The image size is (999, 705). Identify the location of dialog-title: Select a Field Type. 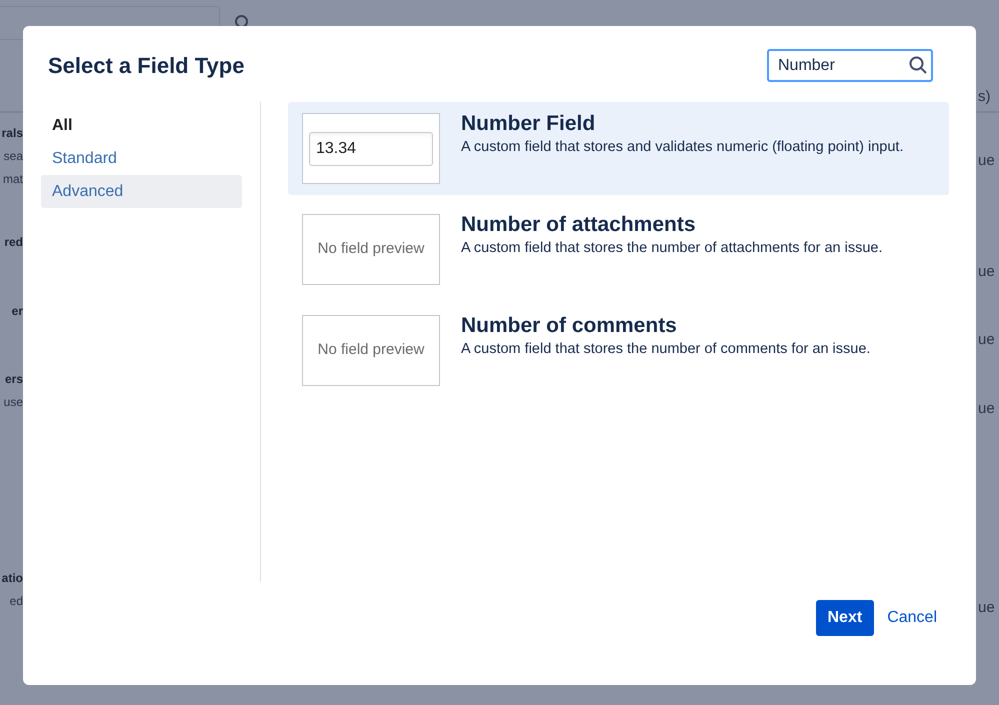
(146, 66).